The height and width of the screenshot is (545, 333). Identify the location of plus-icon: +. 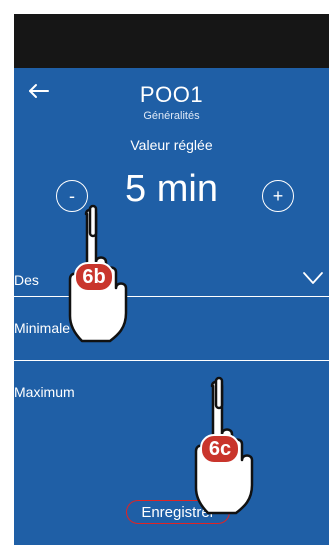
(278, 196).